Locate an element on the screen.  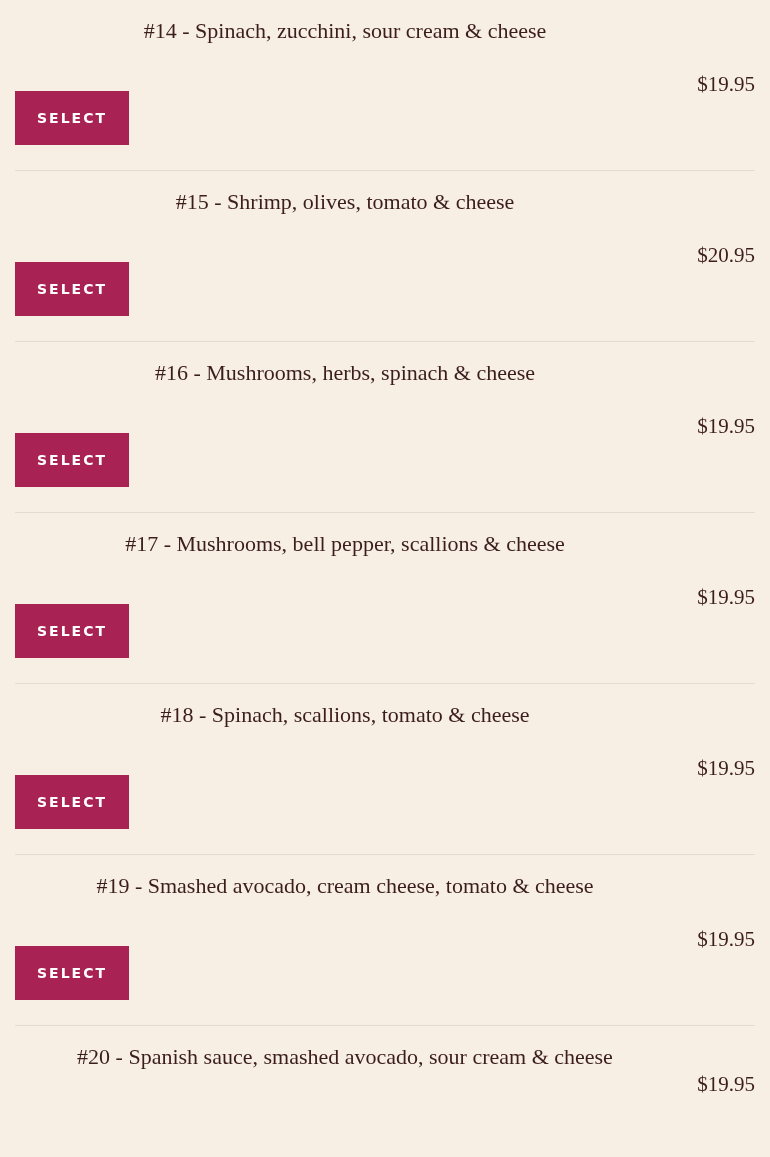
pizza-title: #20 - Spanish sauce, smashed avocado, sour cream & cheese is located at coordinates (345, 1057).